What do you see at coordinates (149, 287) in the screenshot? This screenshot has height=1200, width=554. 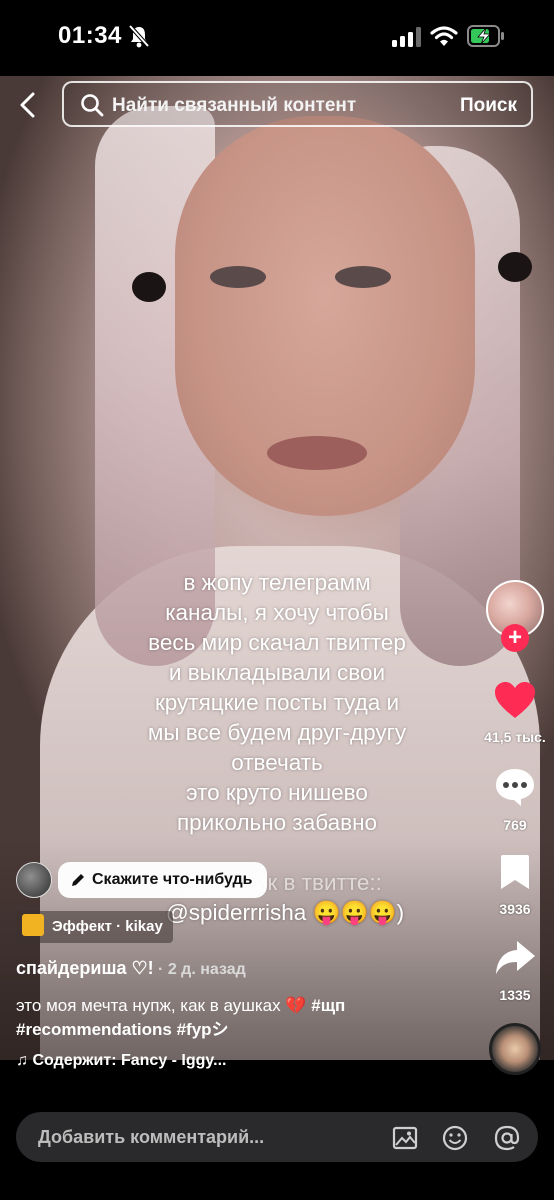 I see `video-hair-bun-left` at bounding box center [149, 287].